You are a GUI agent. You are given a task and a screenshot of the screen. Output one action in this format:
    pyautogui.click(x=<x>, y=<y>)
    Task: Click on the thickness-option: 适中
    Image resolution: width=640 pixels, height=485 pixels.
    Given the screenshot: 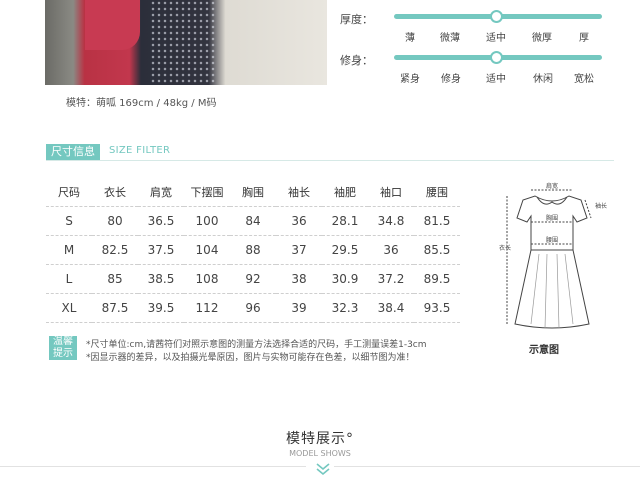 What is the action you would take?
    pyautogui.click(x=496, y=38)
    